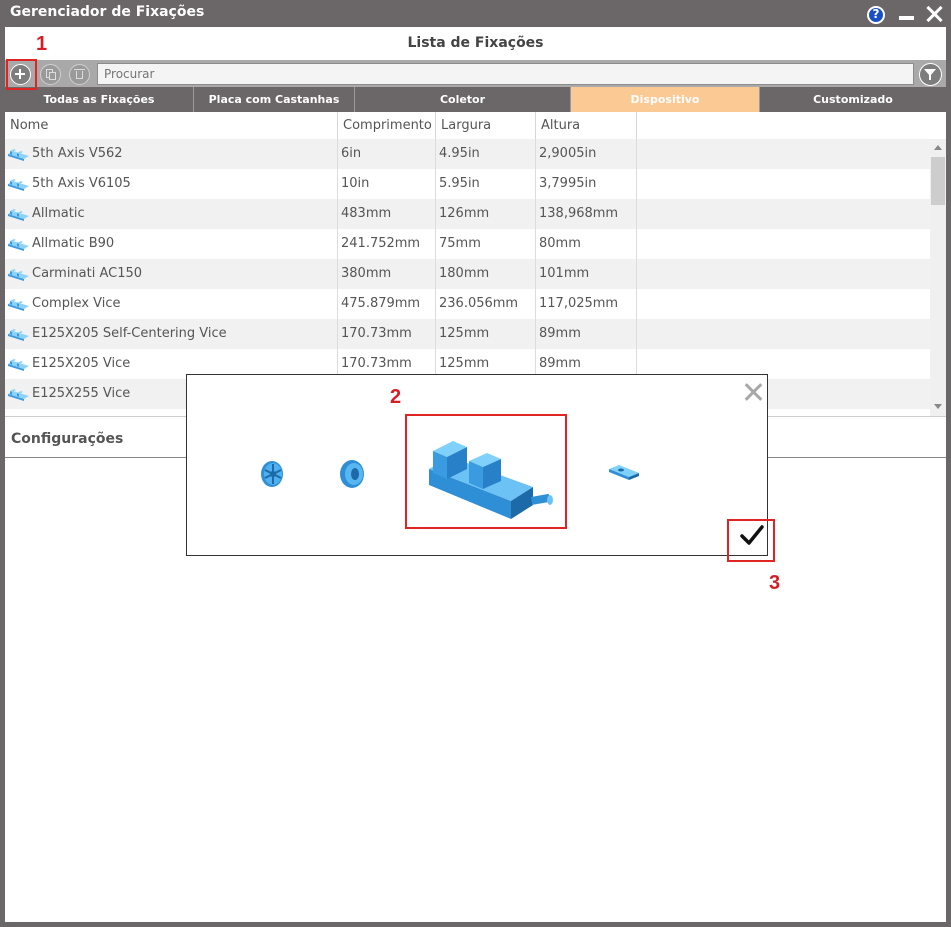 The image size is (951, 927). Describe the element at coordinates (171, 154) in the screenshot. I see `cell-nome: 5th Axis V562` at that location.